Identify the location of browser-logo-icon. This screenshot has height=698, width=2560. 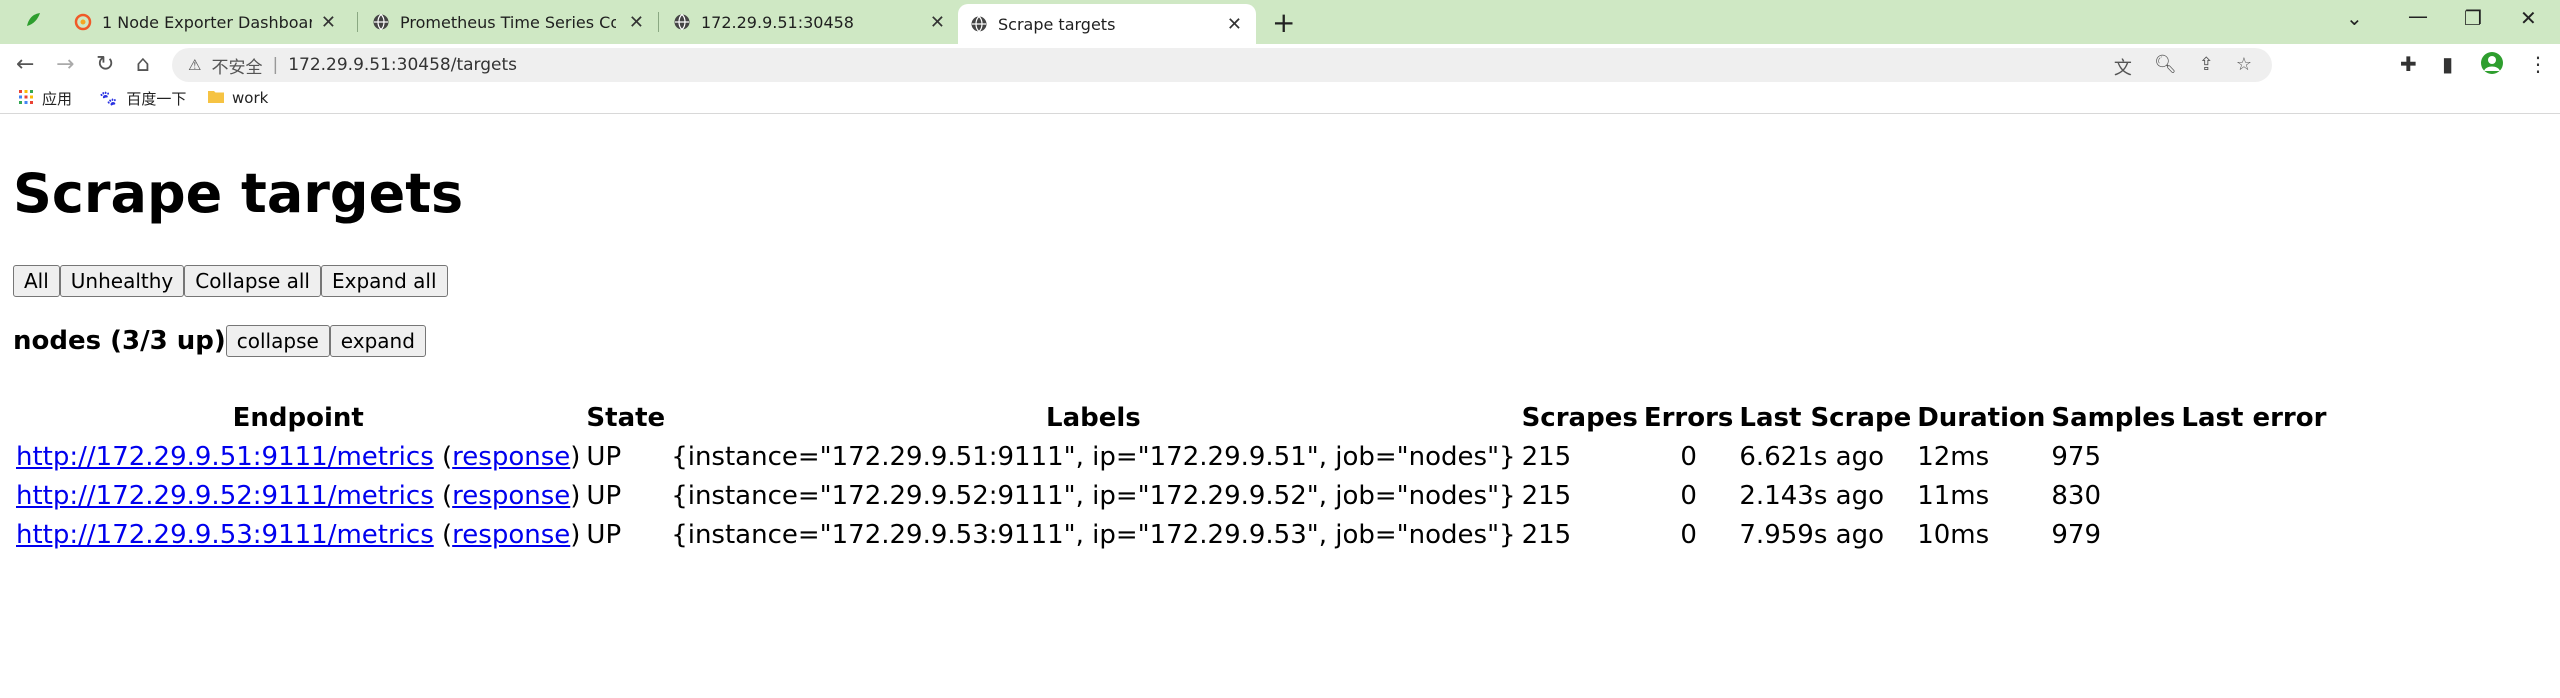
(33, 20).